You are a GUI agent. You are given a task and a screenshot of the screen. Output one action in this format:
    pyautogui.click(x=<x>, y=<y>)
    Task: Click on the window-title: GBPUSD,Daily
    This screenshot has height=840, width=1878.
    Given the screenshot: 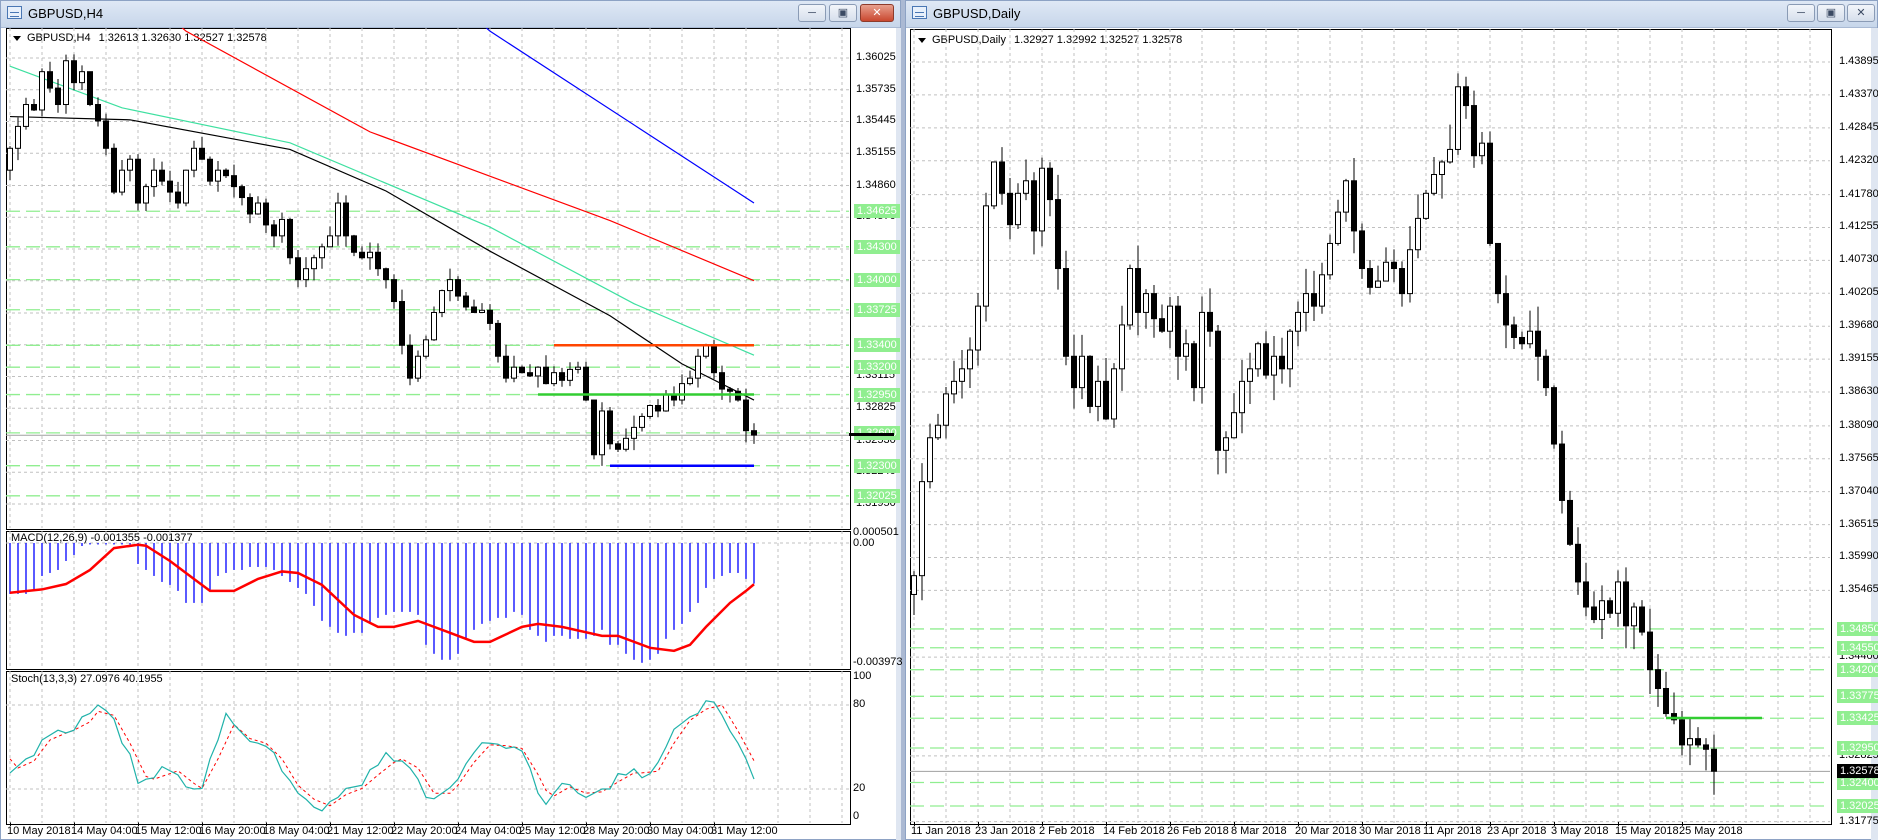 What is the action you would take?
    pyautogui.click(x=977, y=13)
    